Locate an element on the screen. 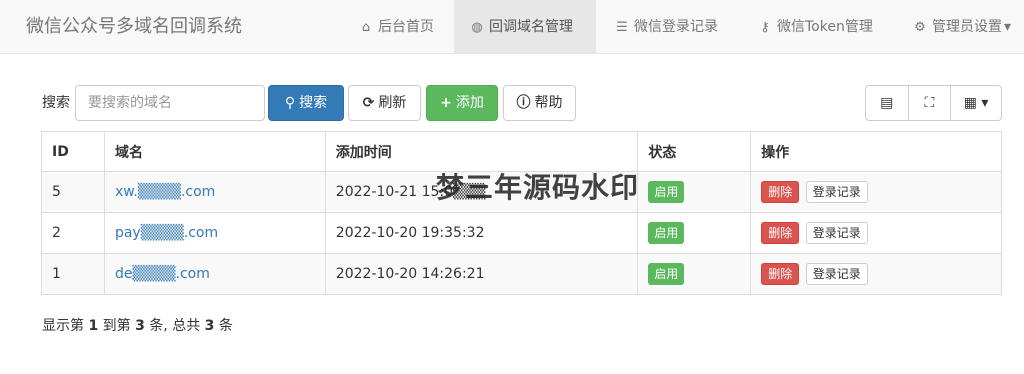 This screenshot has height=374, width=1024. columns-icon: ▦ ▾ is located at coordinates (976, 103).